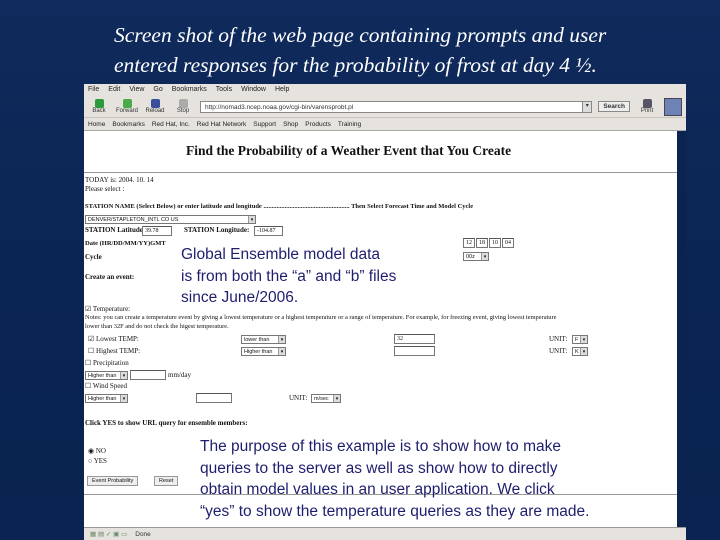 This screenshot has width=720, height=540. Describe the element at coordinates (647, 106) in the screenshot. I see `print-button: Print` at that location.